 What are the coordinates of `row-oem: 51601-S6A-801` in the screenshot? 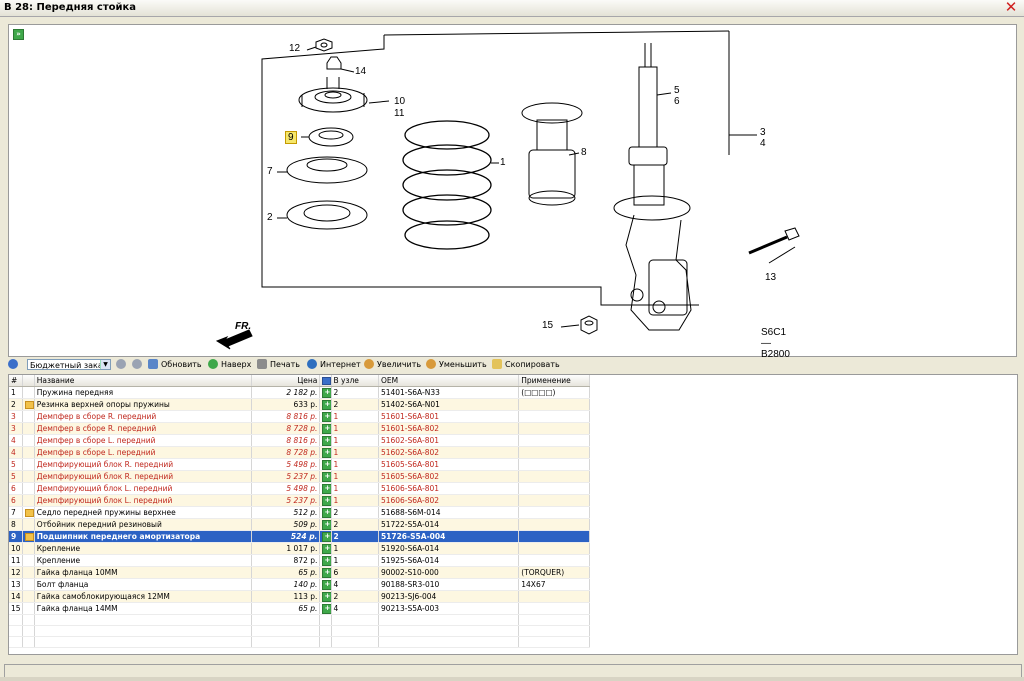 It's located at (449, 416).